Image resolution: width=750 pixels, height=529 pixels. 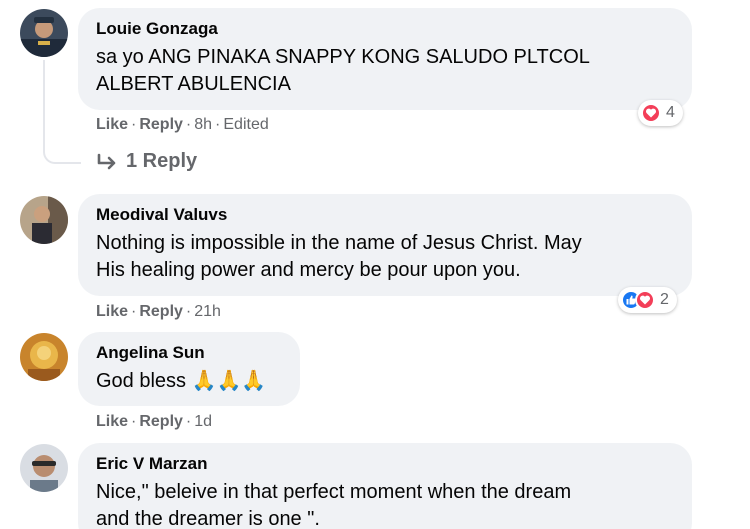 What do you see at coordinates (44, 357) in the screenshot?
I see `avatar-angelina-sun` at bounding box center [44, 357].